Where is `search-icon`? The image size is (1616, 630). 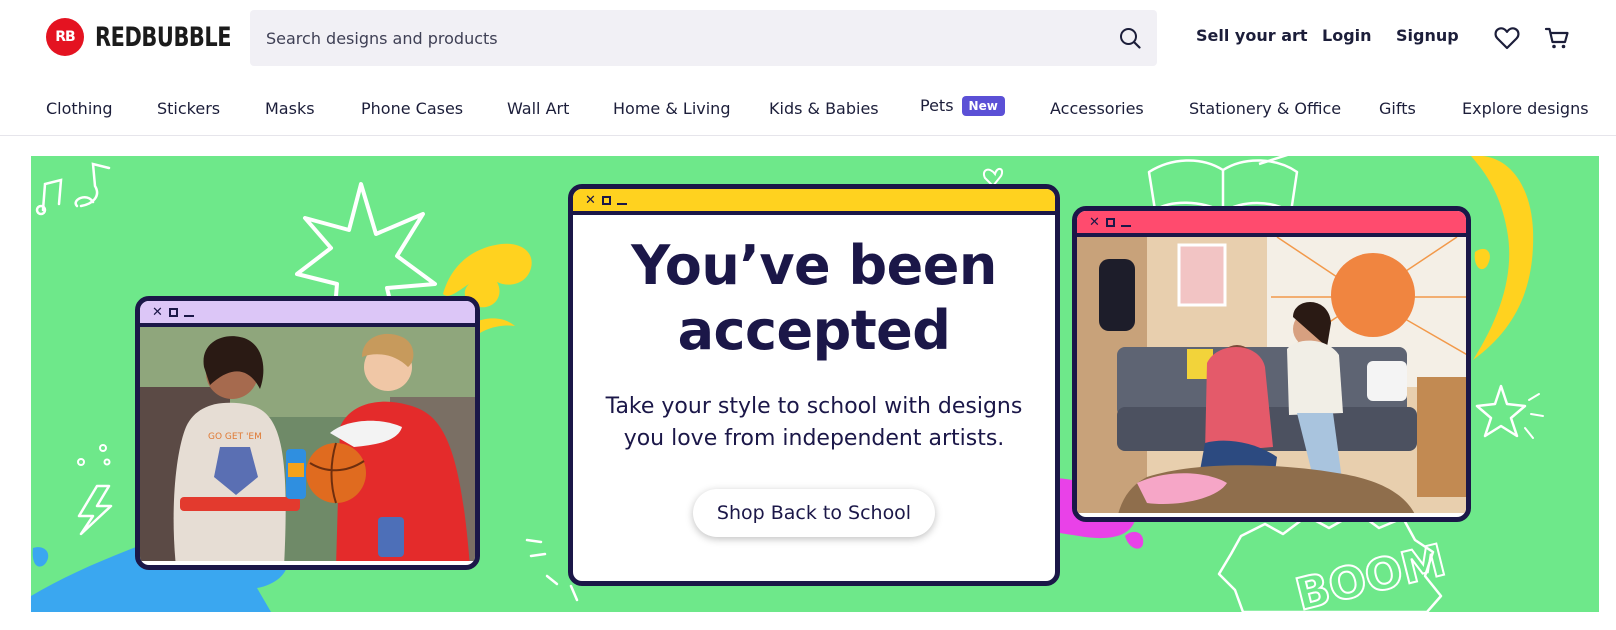
search-icon is located at coordinates (1130, 38).